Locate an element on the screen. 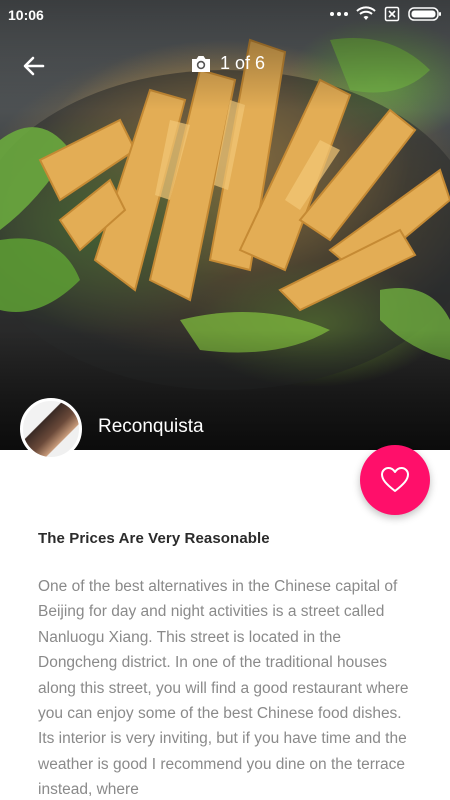 This screenshot has height=800, width=450. wifi-icon is located at coordinates (366, 13).